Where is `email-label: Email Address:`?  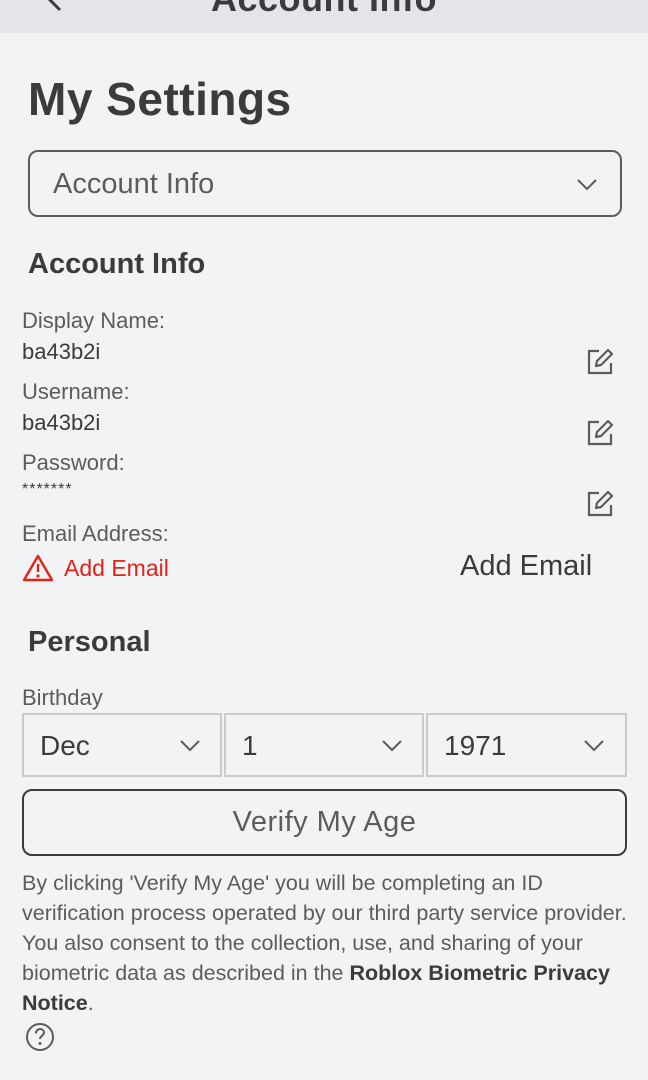
email-label: Email Address: is located at coordinates (95, 533).